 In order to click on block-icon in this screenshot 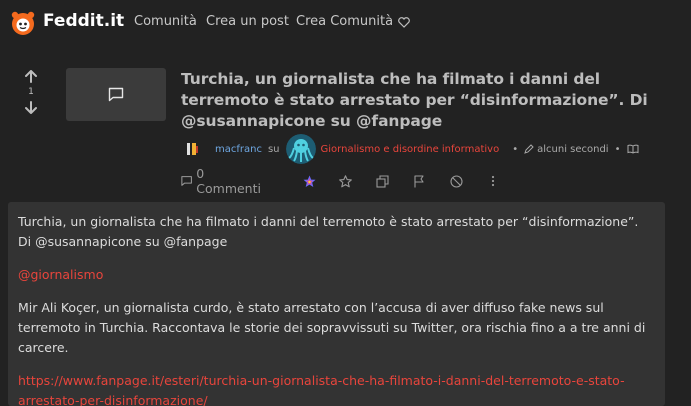, I will do `click(456, 181)`.